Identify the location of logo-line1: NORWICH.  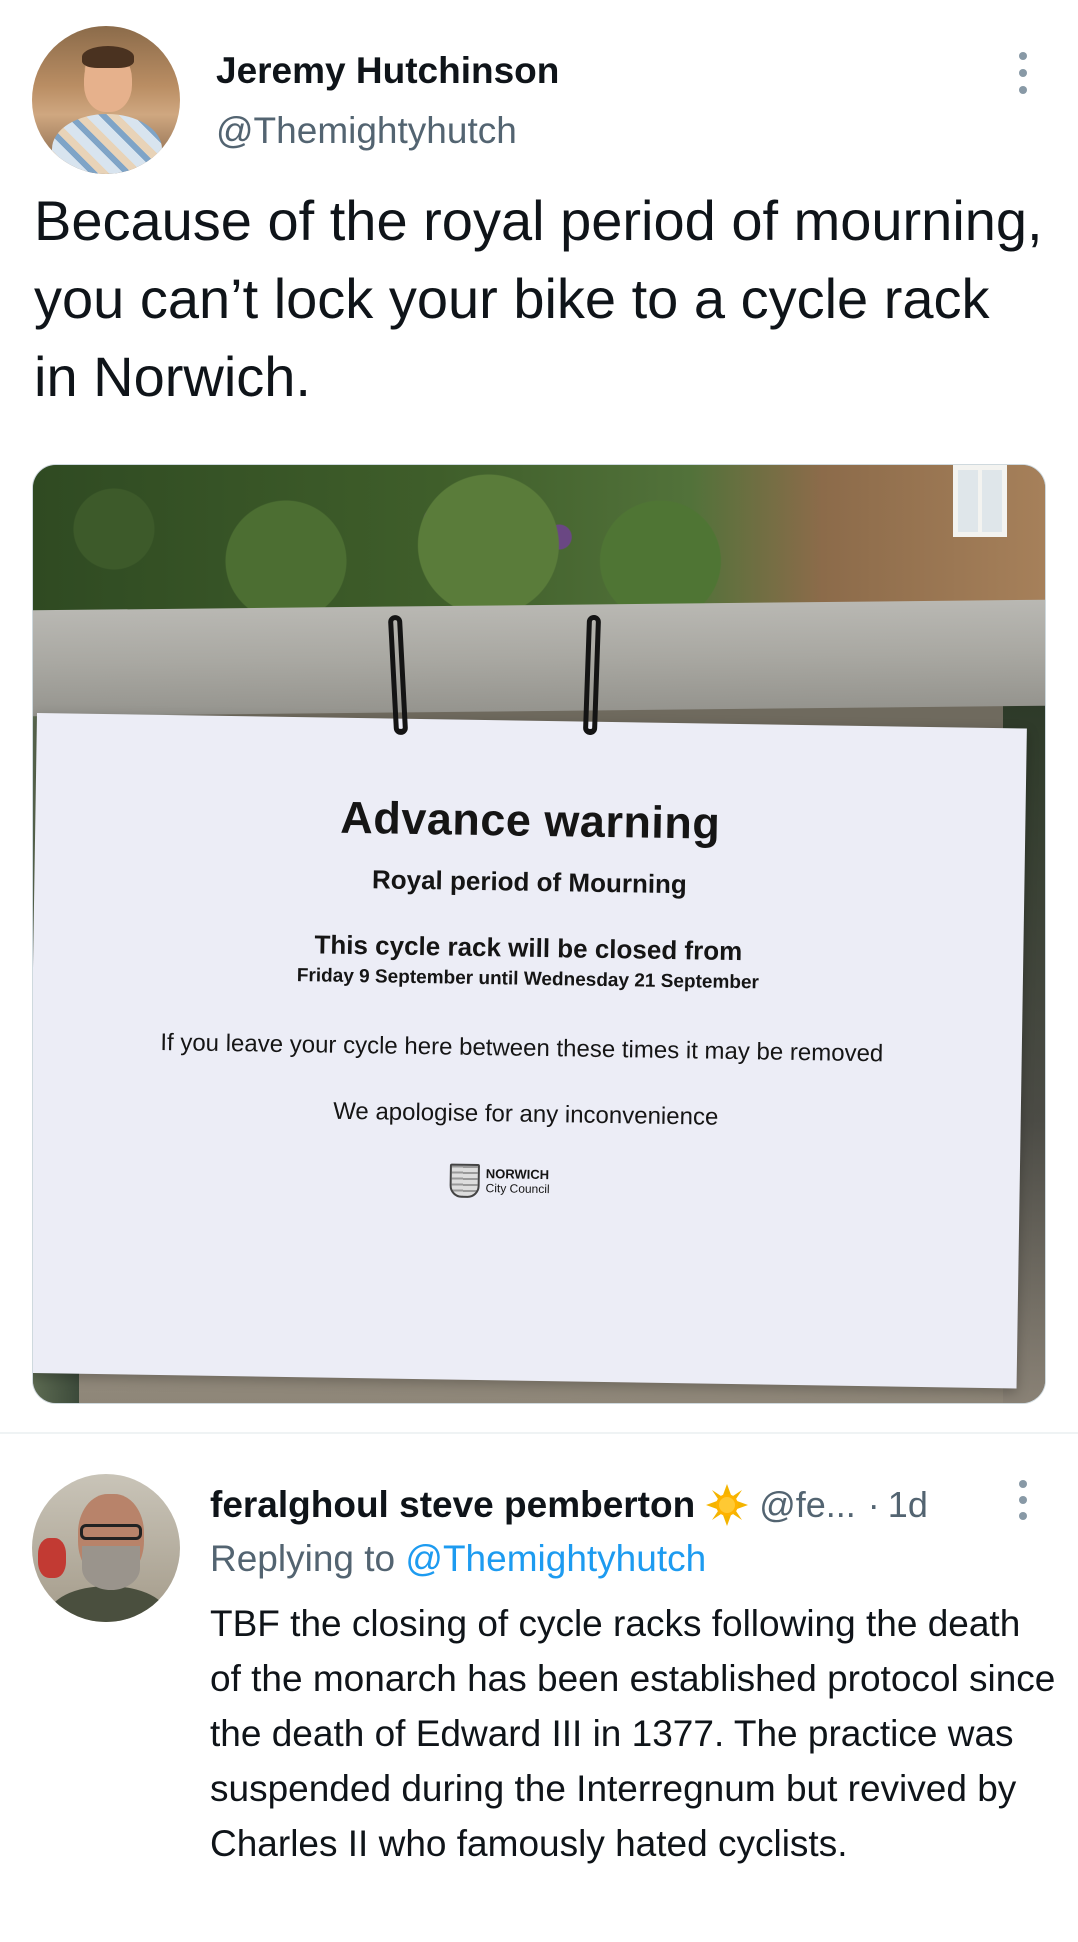
(517, 1174).